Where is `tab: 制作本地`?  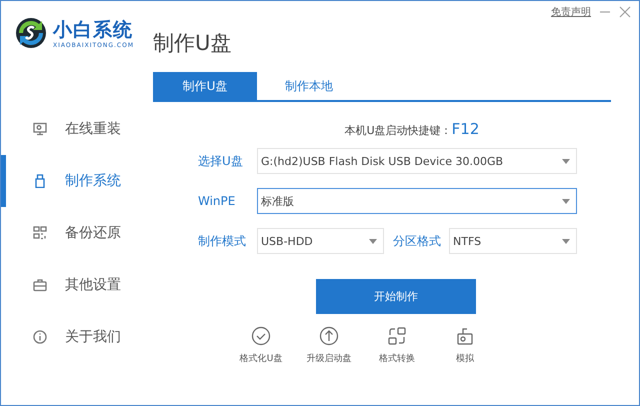 tab: 制作本地 is located at coordinates (309, 86).